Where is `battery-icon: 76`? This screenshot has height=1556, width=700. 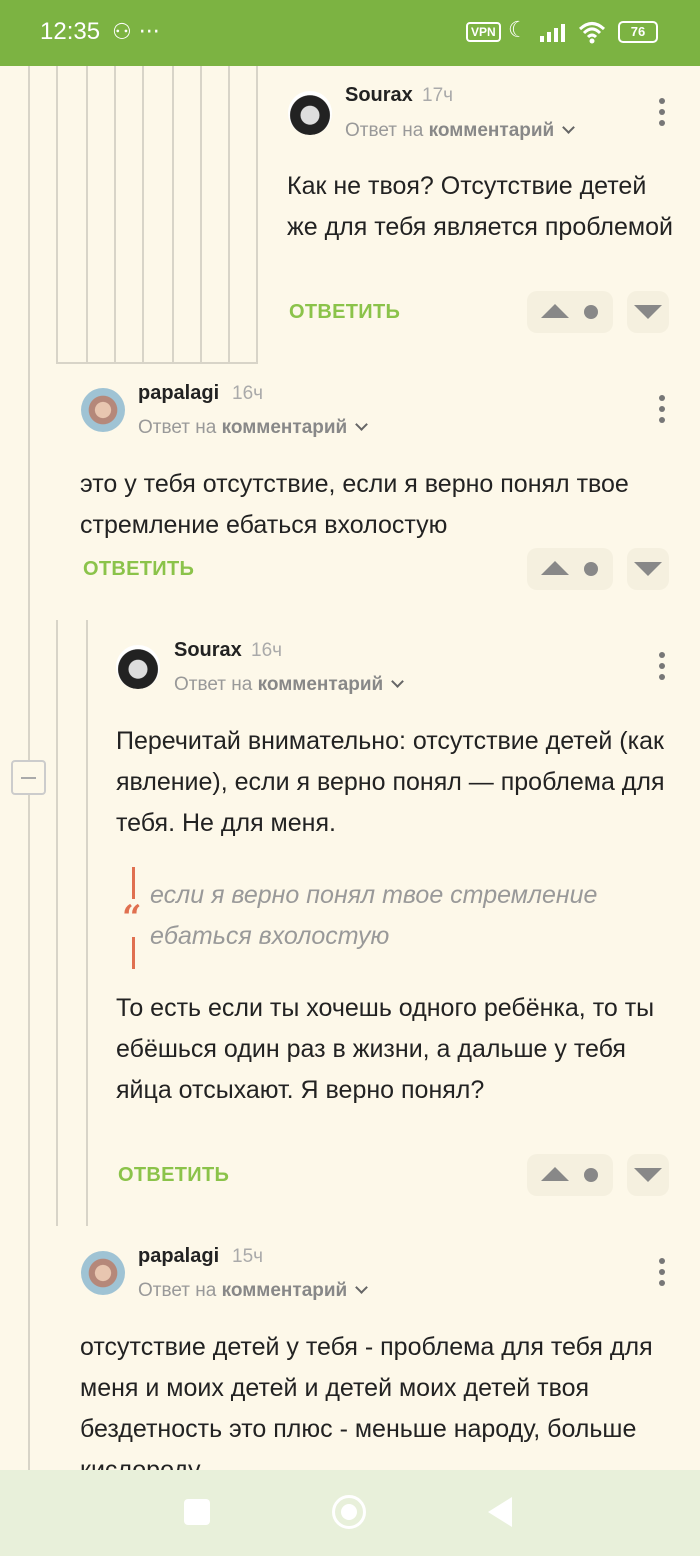 battery-icon: 76 is located at coordinates (638, 32).